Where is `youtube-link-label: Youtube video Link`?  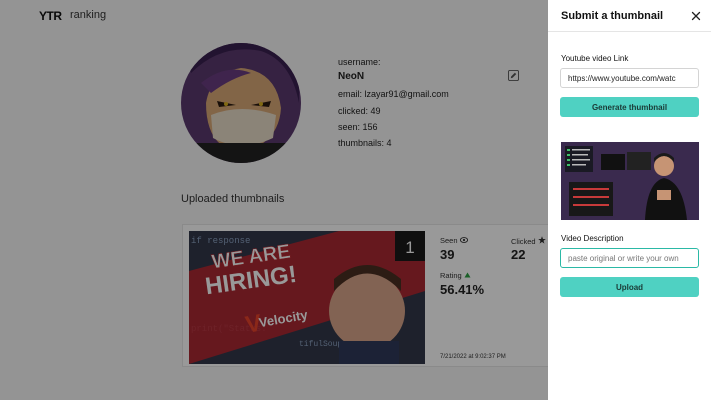 youtube-link-label: Youtube video Link is located at coordinates (595, 58).